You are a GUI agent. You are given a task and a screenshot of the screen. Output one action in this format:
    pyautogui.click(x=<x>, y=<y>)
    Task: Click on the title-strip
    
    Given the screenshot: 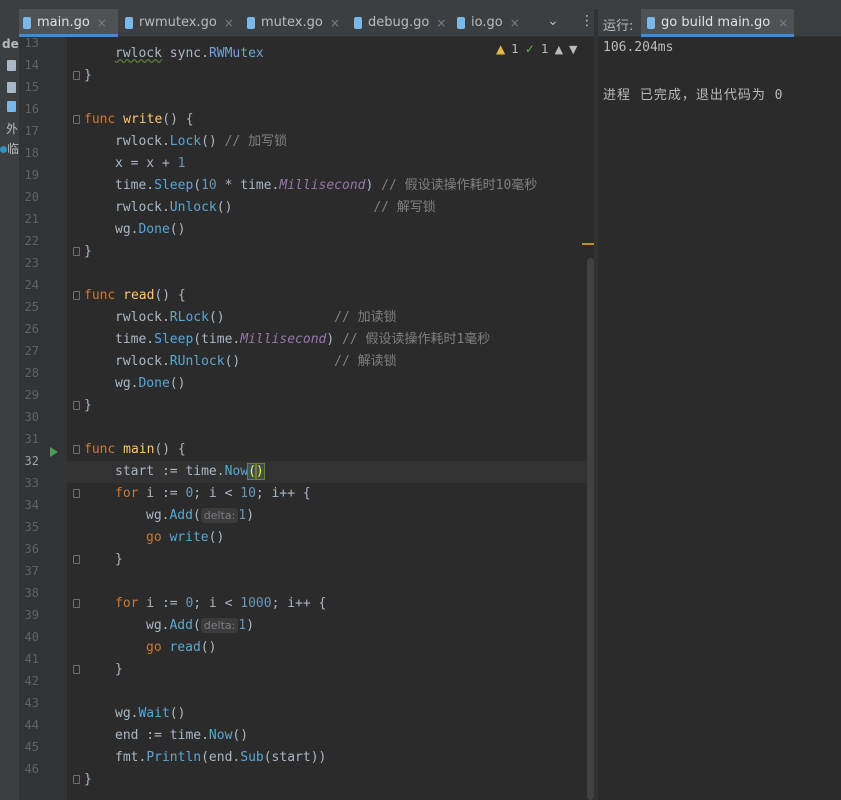 What is the action you would take?
    pyautogui.click(x=420, y=4)
    